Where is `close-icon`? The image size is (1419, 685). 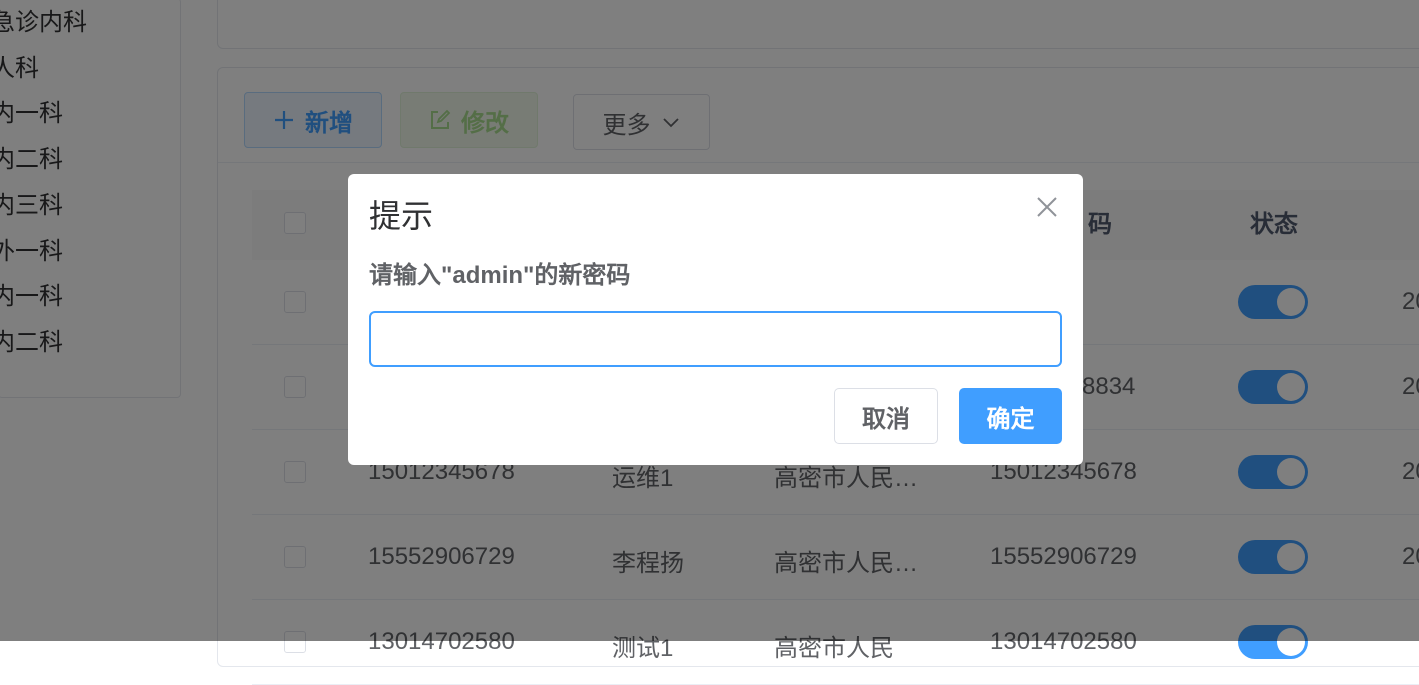 close-icon is located at coordinates (1047, 207).